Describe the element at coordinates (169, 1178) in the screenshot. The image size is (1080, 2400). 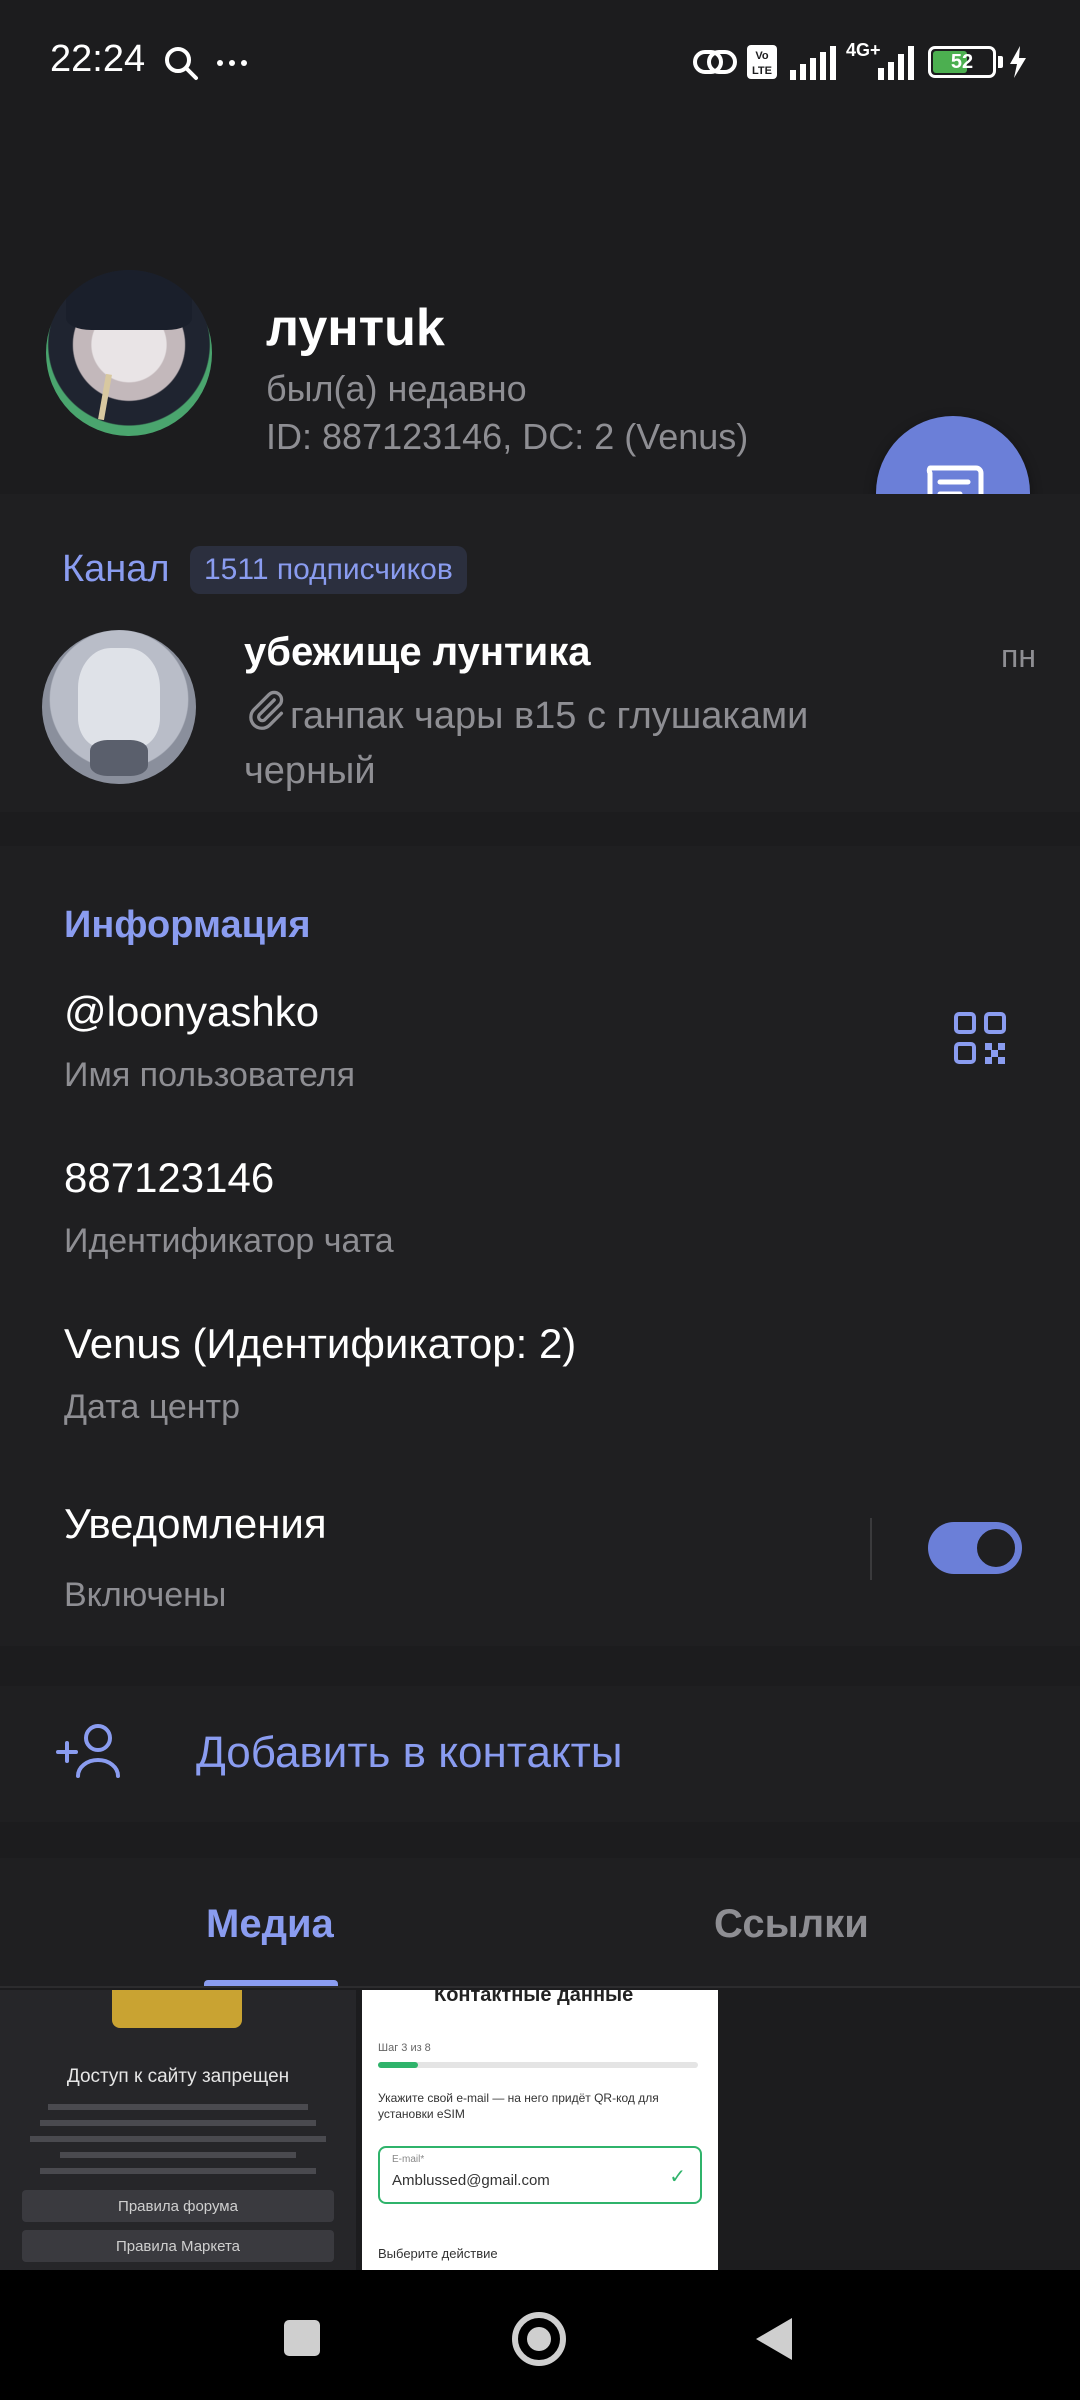
I see `chat-id-value: 887123146` at that location.